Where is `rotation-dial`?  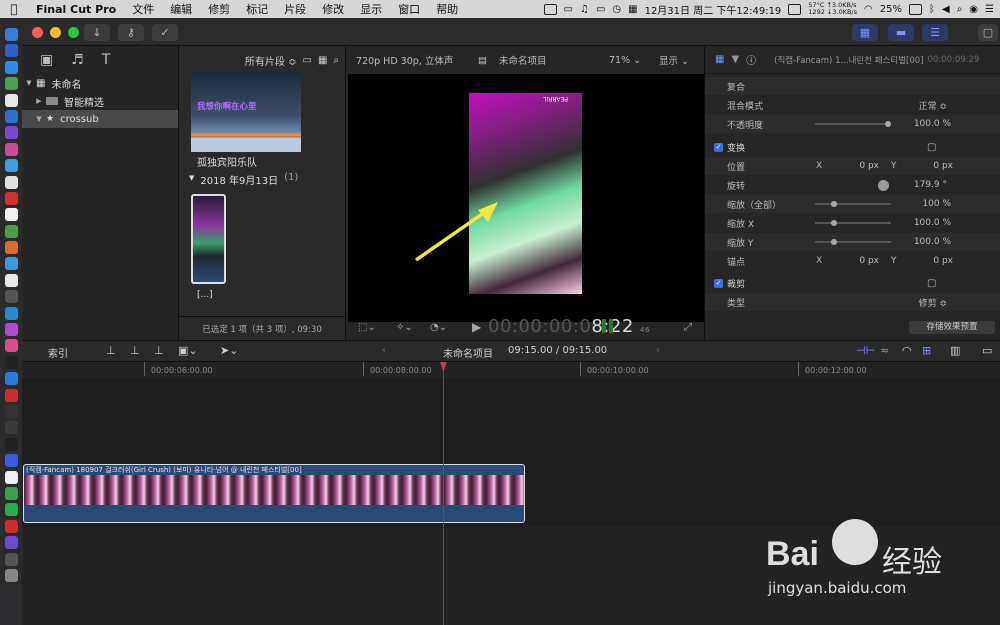
rotation-dial is located at coordinates (883, 185).